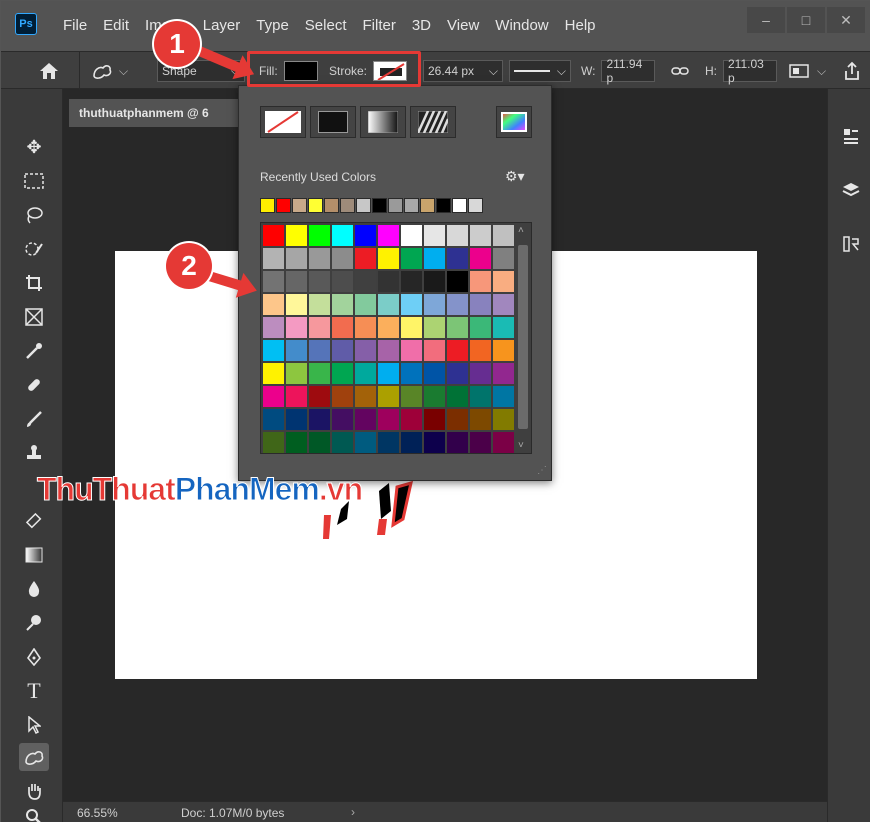  What do you see at coordinates (283, 122) in the screenshot?
I see `no-color-button` at bounding box center [283, 122].